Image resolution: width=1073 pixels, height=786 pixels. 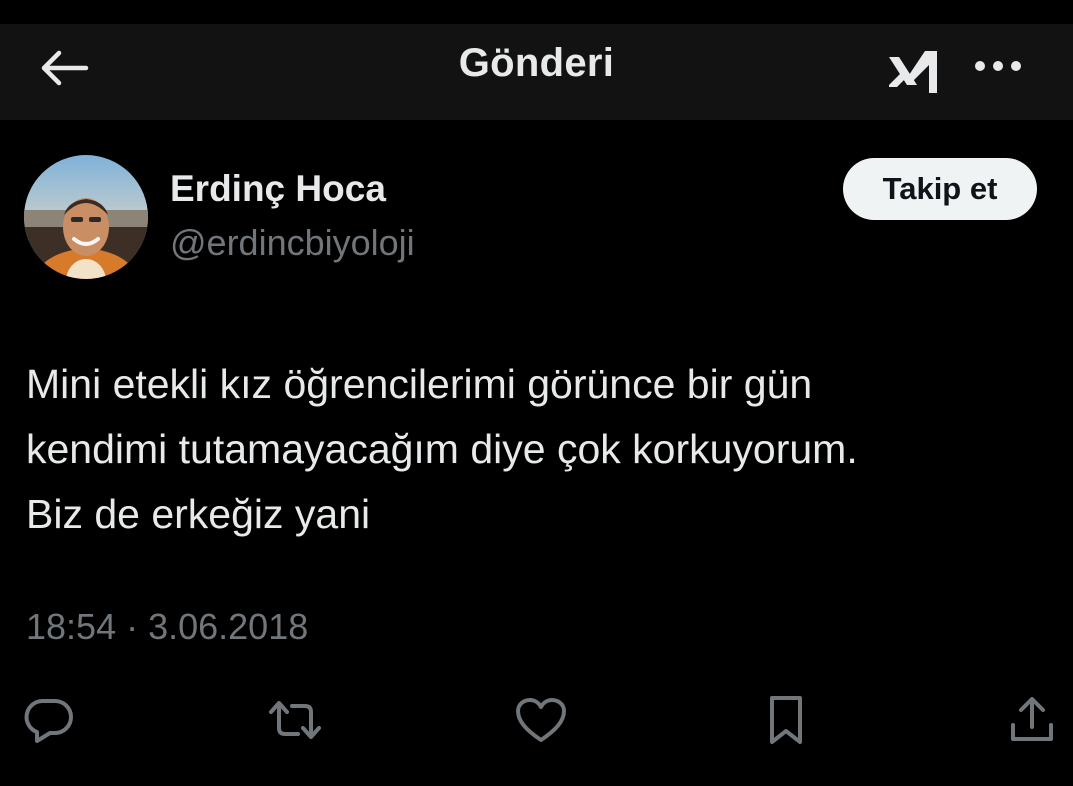 I want to click on heart-icon, so click(x=541, y=720).